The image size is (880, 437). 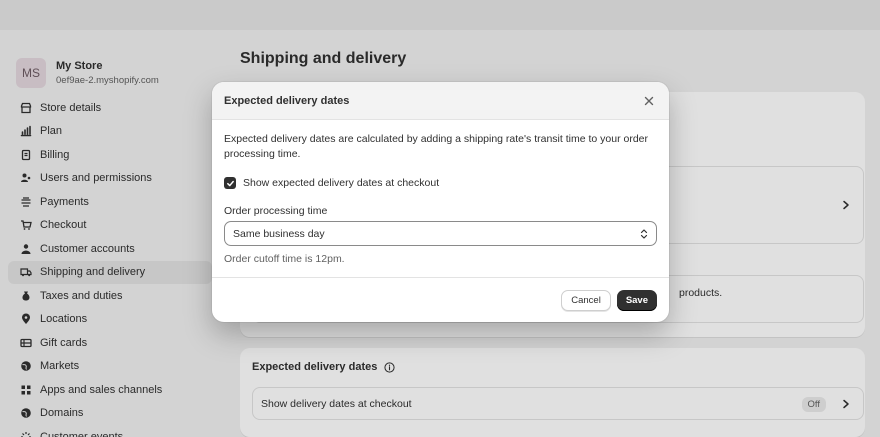 What do you see at coordinates (440, 299) in the screenshot?
I see `modal-footer: Cancel Save` at bounding box center [440, 299].